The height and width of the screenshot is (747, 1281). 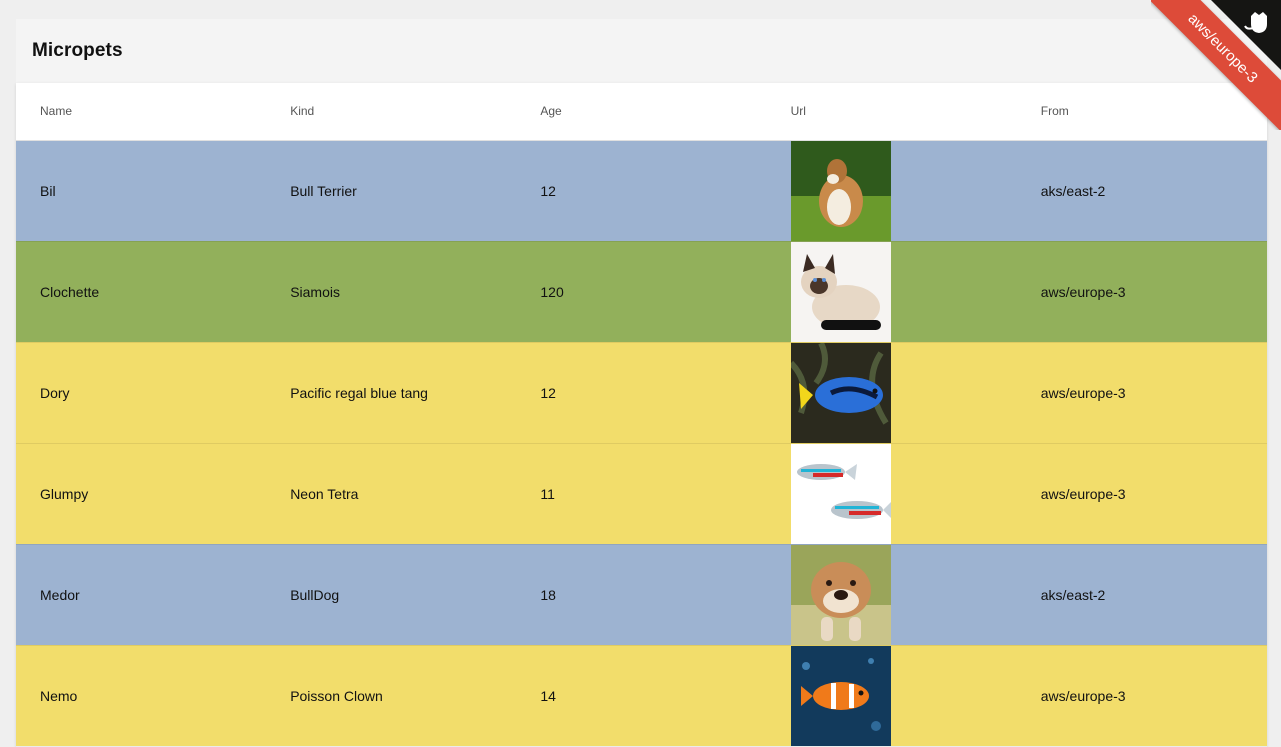 I want to click on app-title: Micropets, so click(x=77, y=50).